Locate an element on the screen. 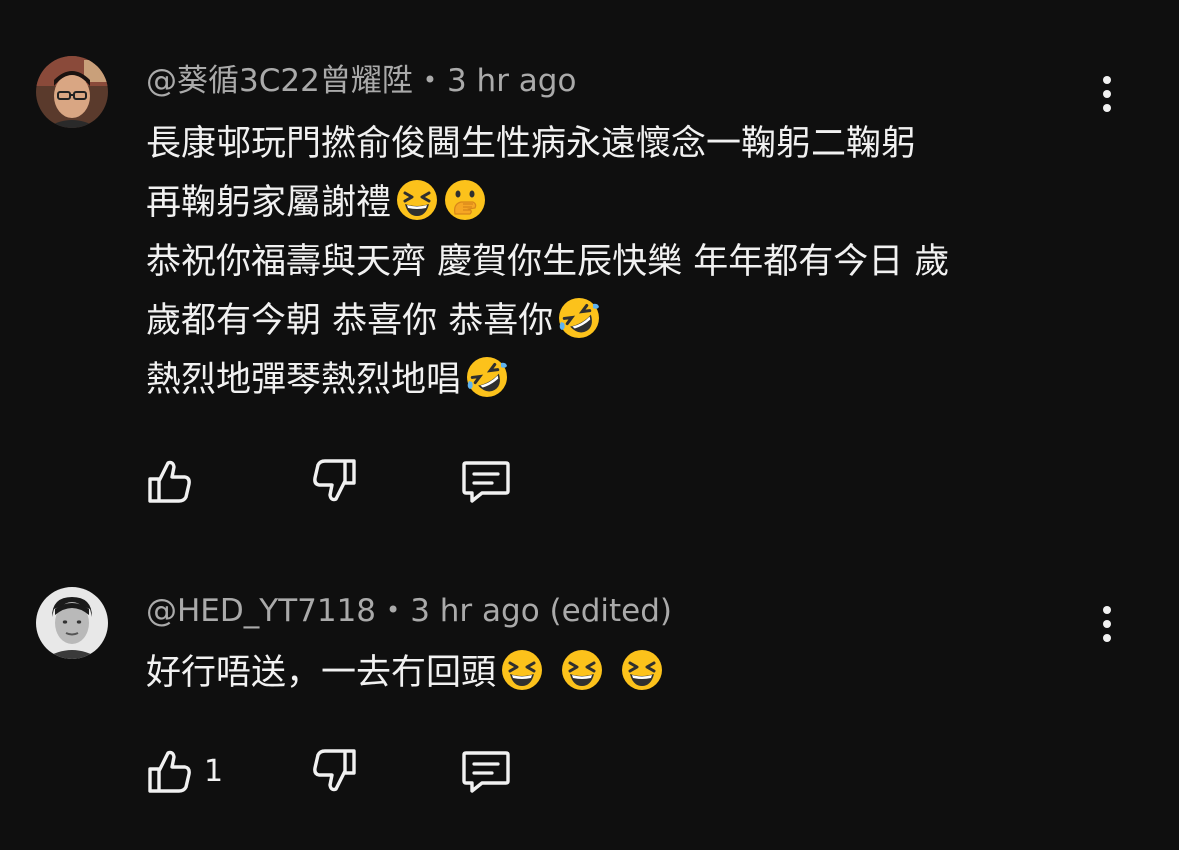 The height and width of the screenshot is (850, 1179). comment-header: @葵循3C22曾耀陞 • 3 hr ago is located at coordinates (361, 82).